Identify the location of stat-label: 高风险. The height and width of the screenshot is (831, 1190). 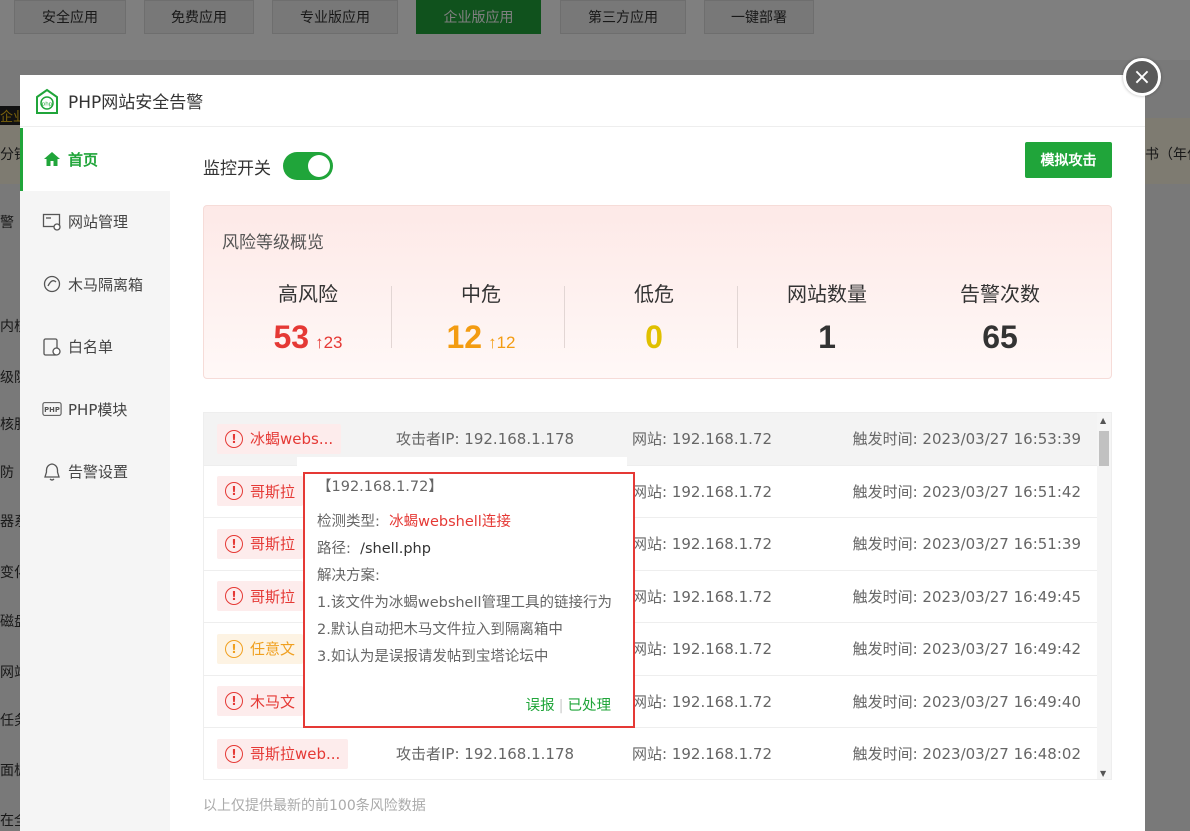
(308, 294).